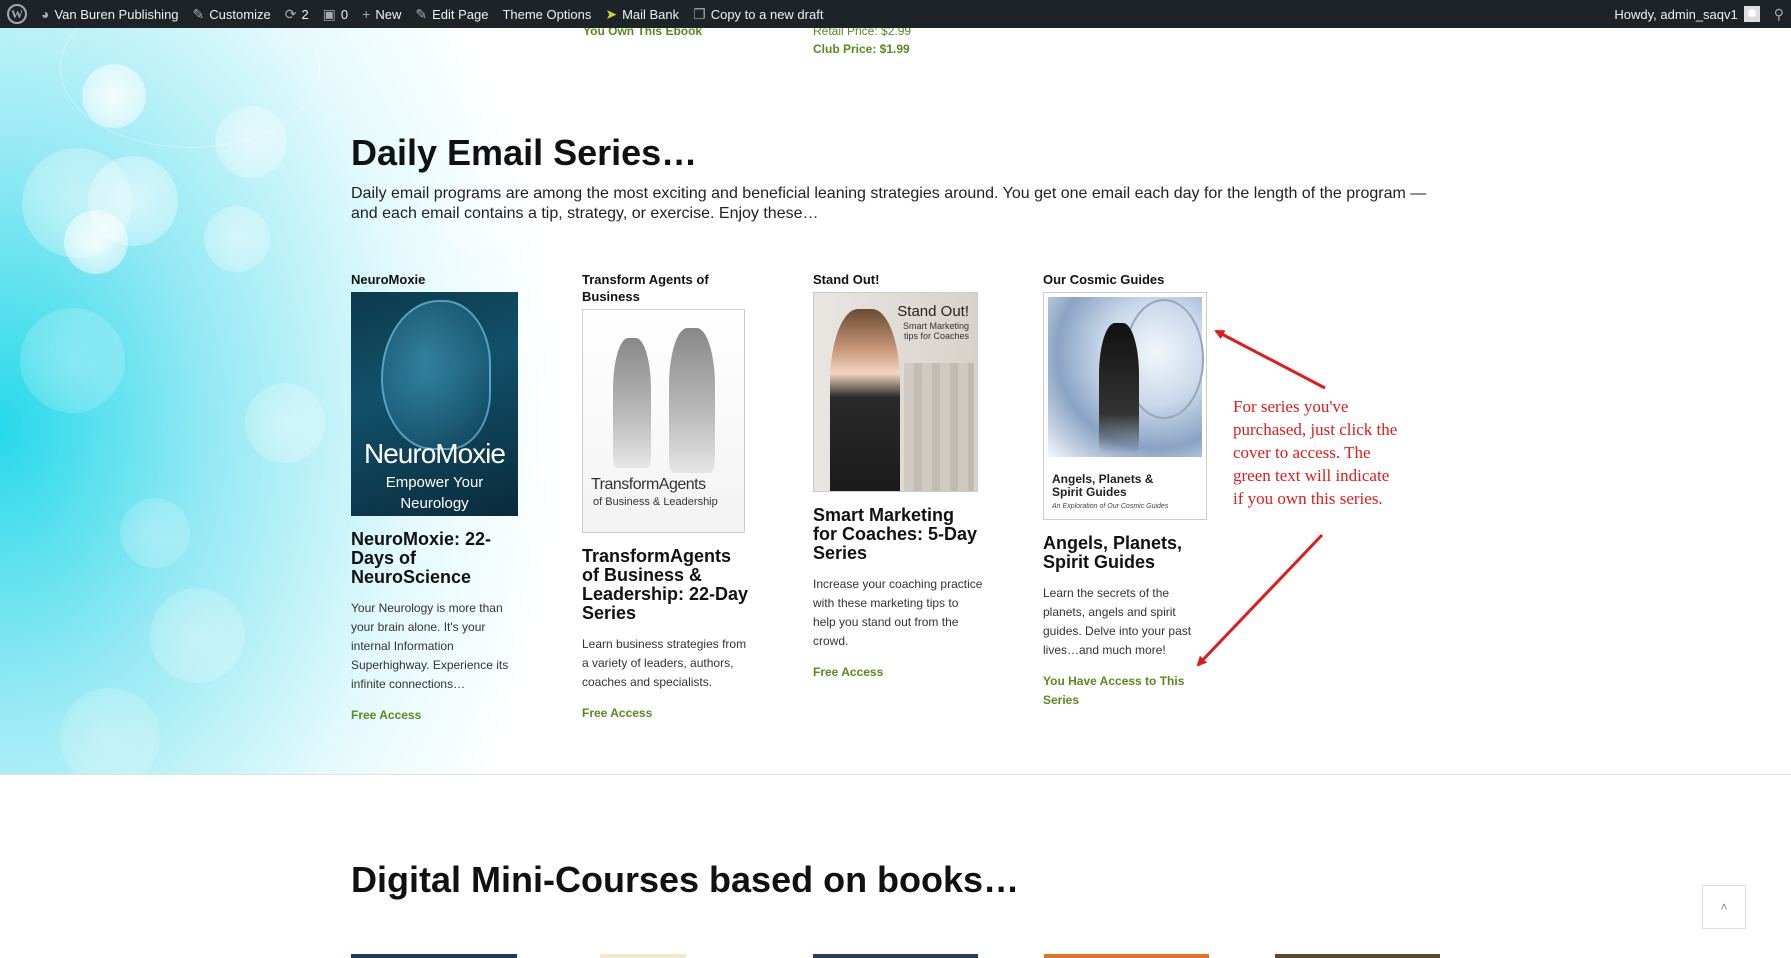 The width and height of the screenshot is (1791, 958). What do you see at coordinates (436, 375) in the screenshot?
I see `head-illustration` at bounding box center [436, 375].